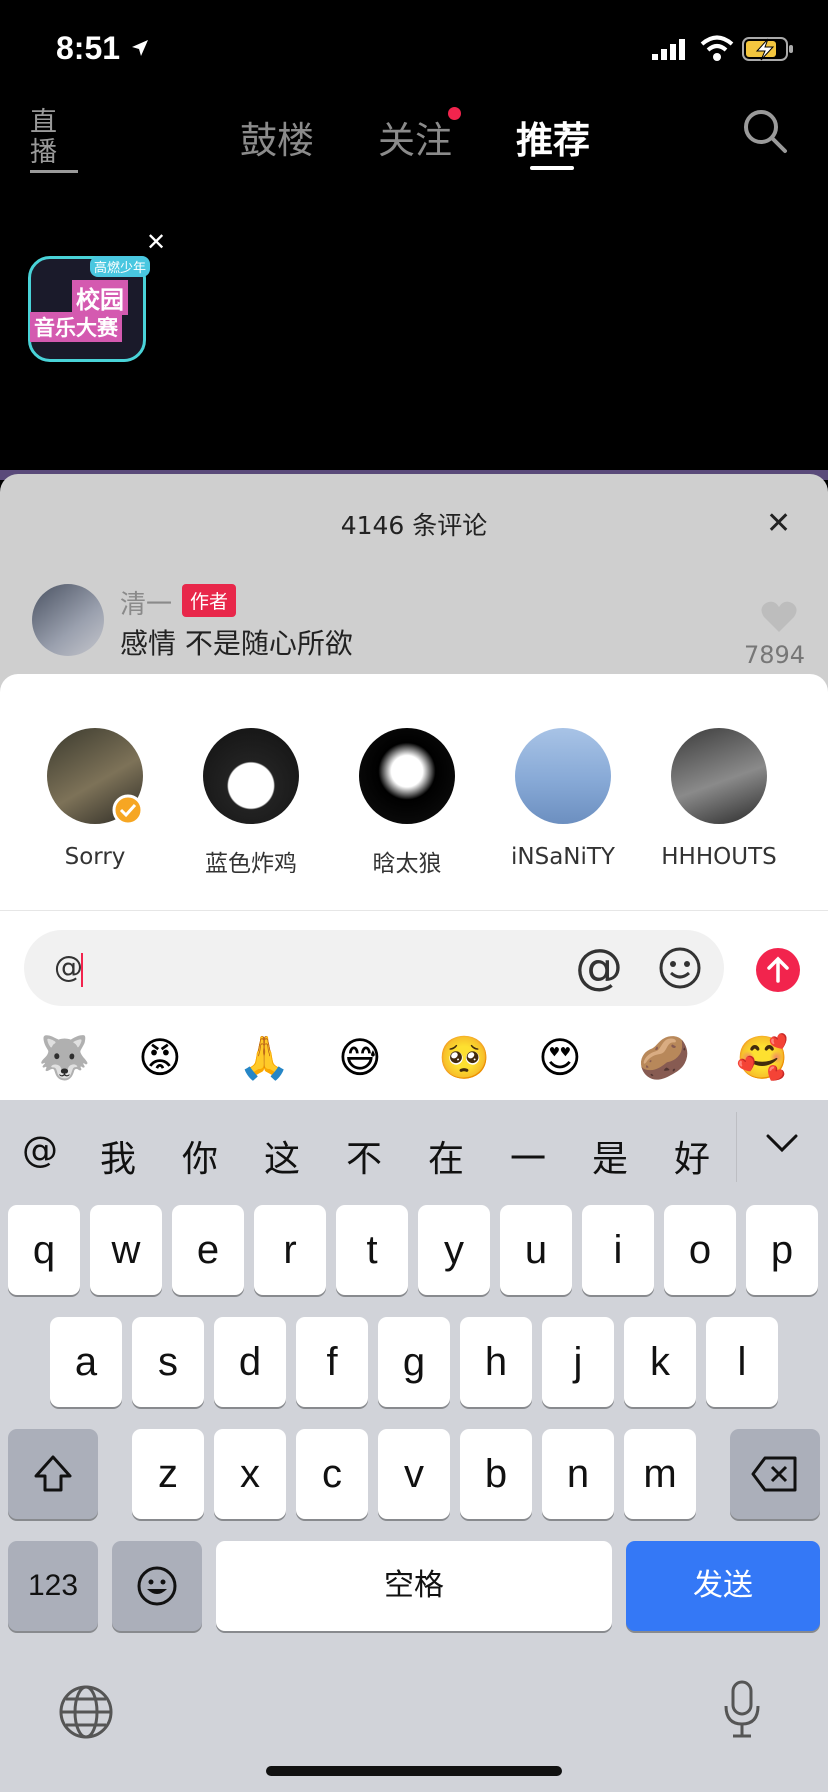 This screenshot has height=1792, width=828. What do you see at coordinates (414, 525) in the screenshot?
I see `comment-count-title: 4146 条评论` at bounding box center [414, 525].